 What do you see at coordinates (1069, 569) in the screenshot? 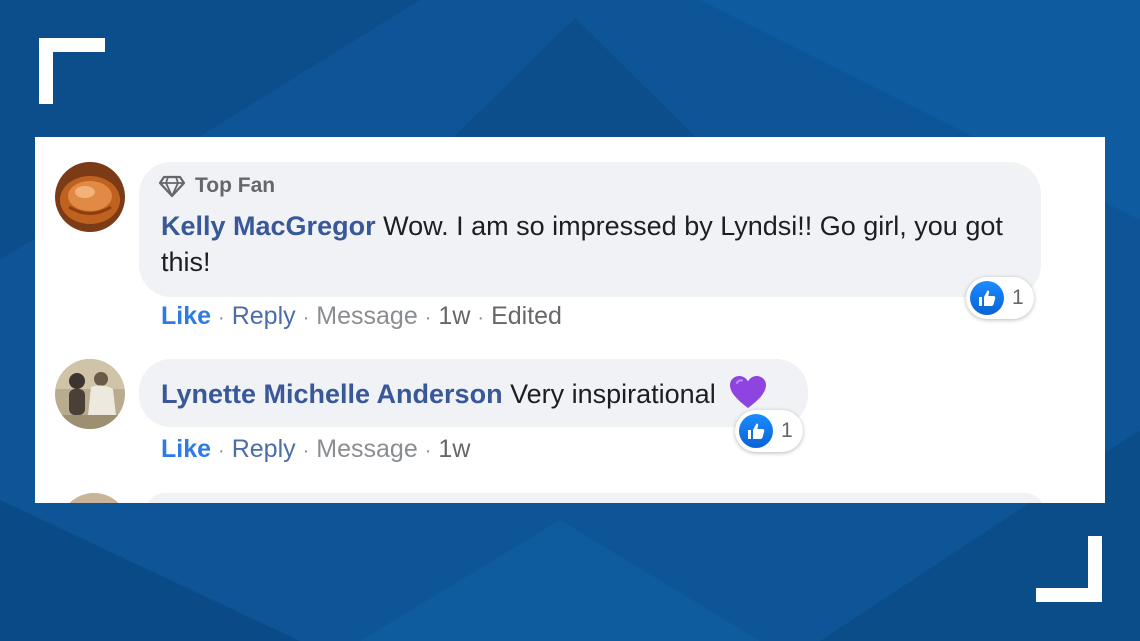
I see `corner-bracket-bottom-right` at bounding box center [1069, 569].